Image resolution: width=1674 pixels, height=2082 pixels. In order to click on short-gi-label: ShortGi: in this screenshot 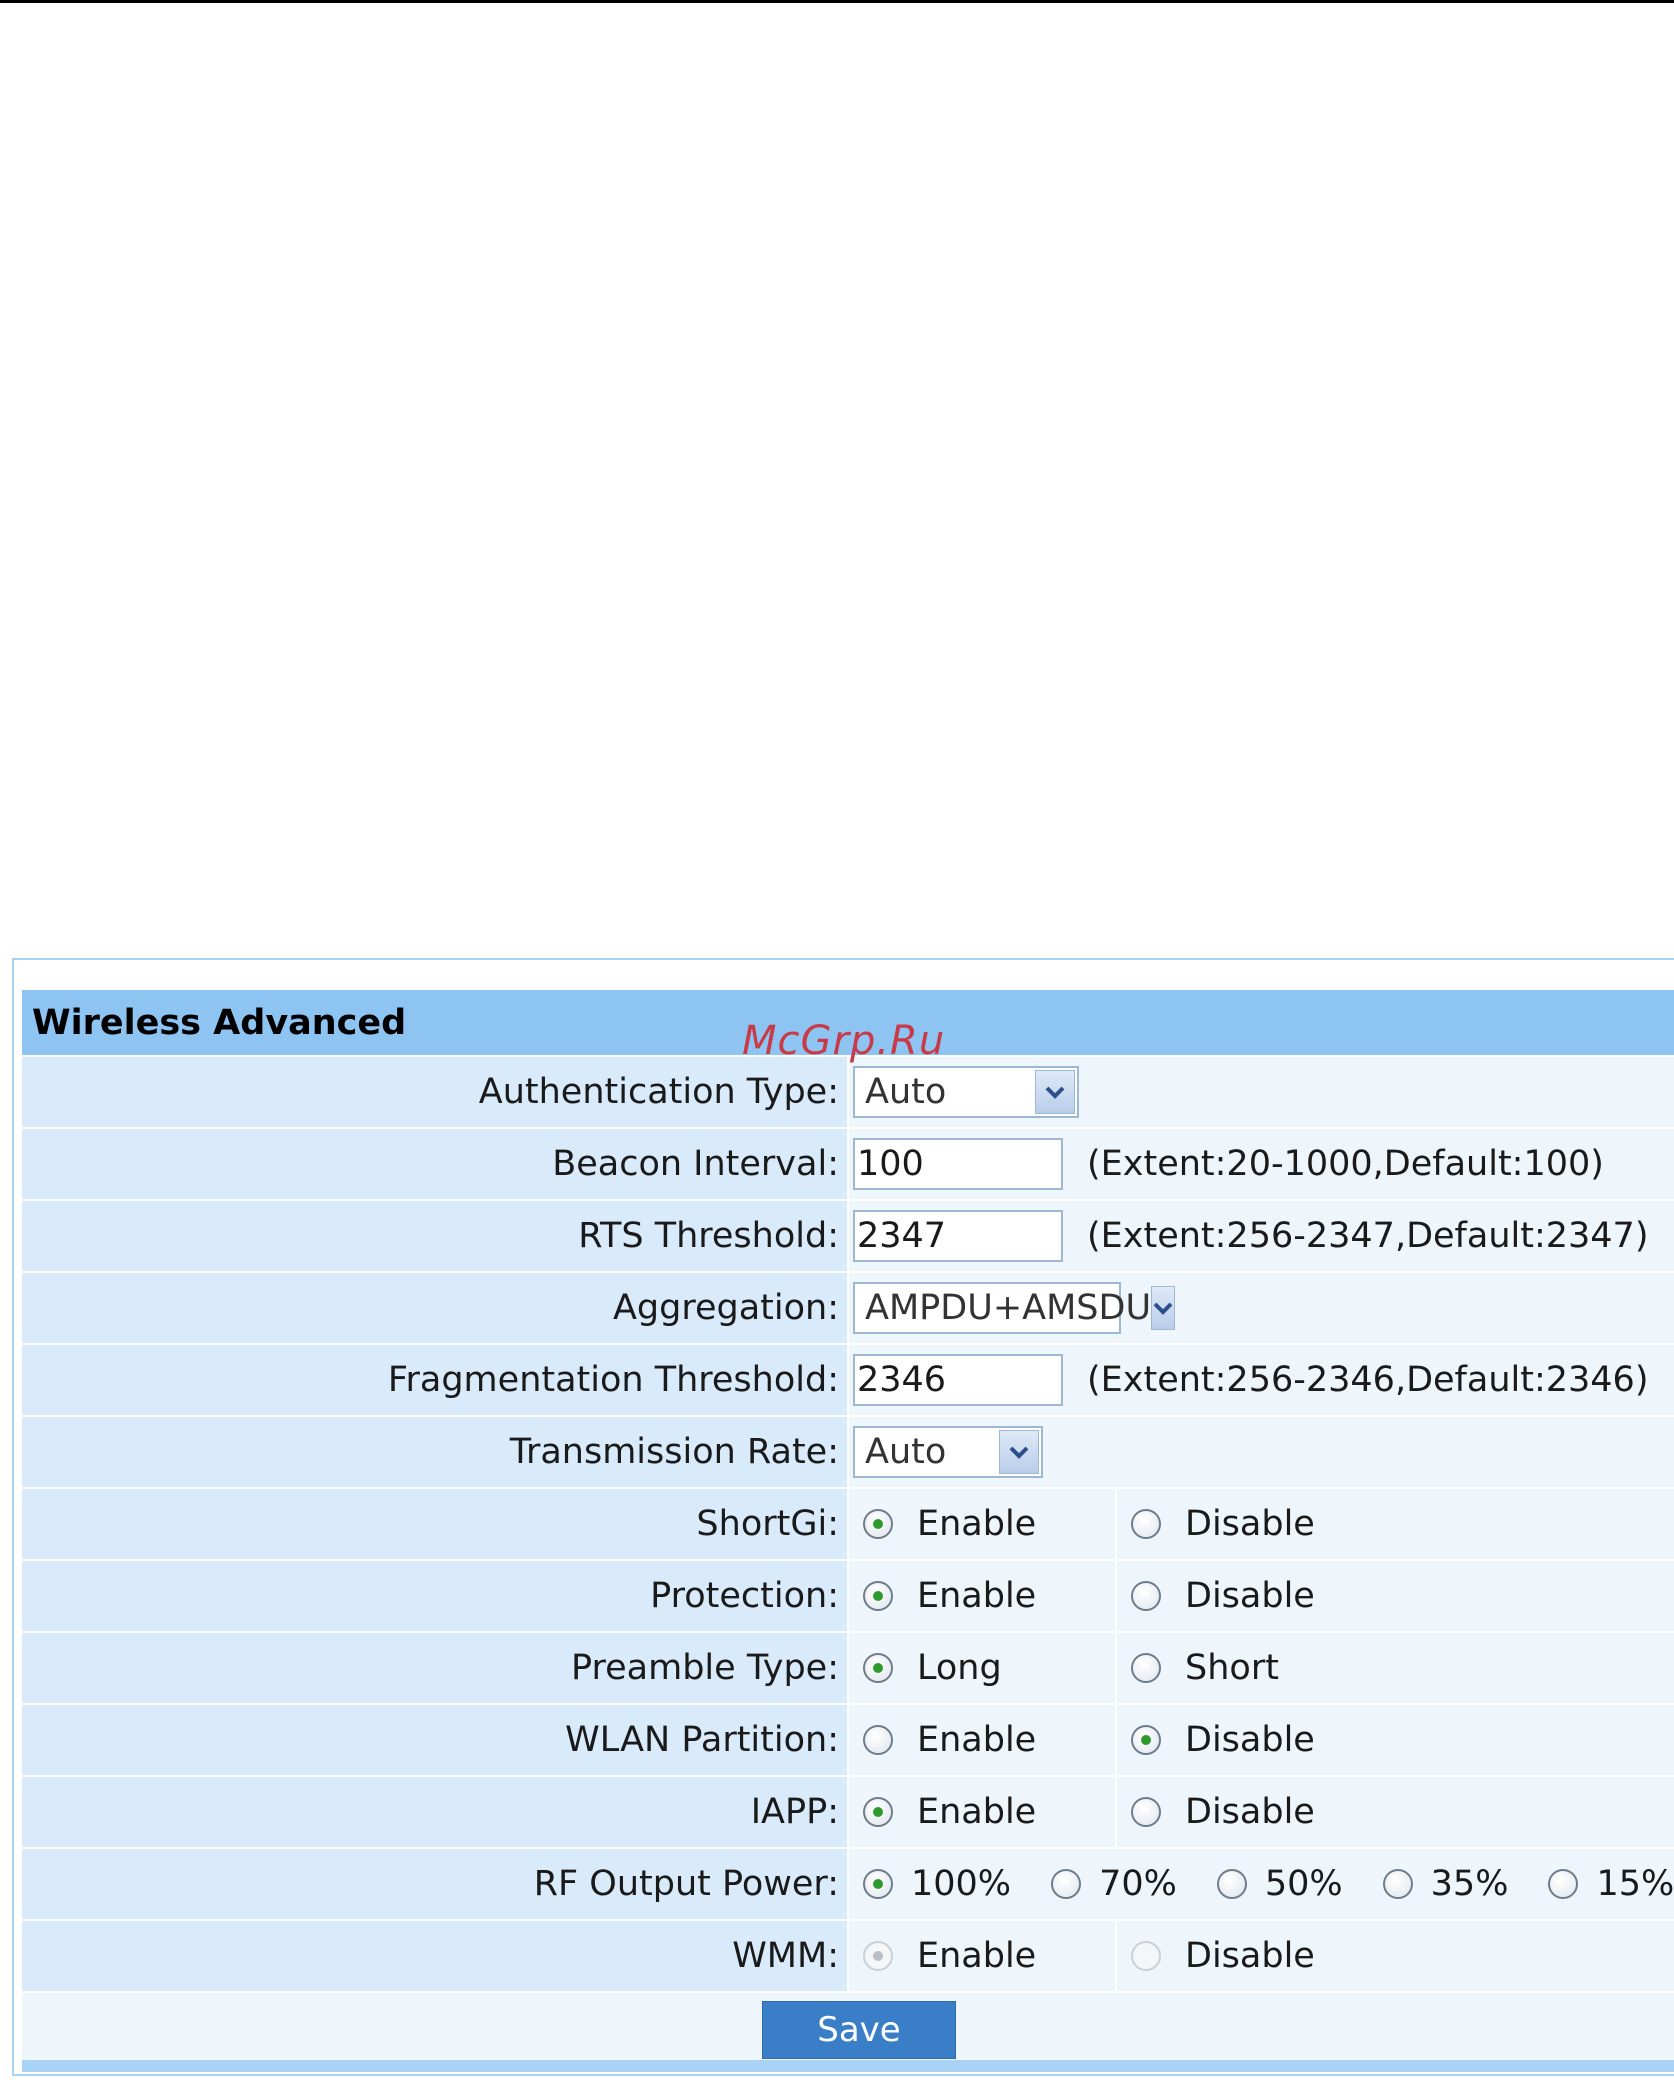, I will do `click(435, 1524)`.